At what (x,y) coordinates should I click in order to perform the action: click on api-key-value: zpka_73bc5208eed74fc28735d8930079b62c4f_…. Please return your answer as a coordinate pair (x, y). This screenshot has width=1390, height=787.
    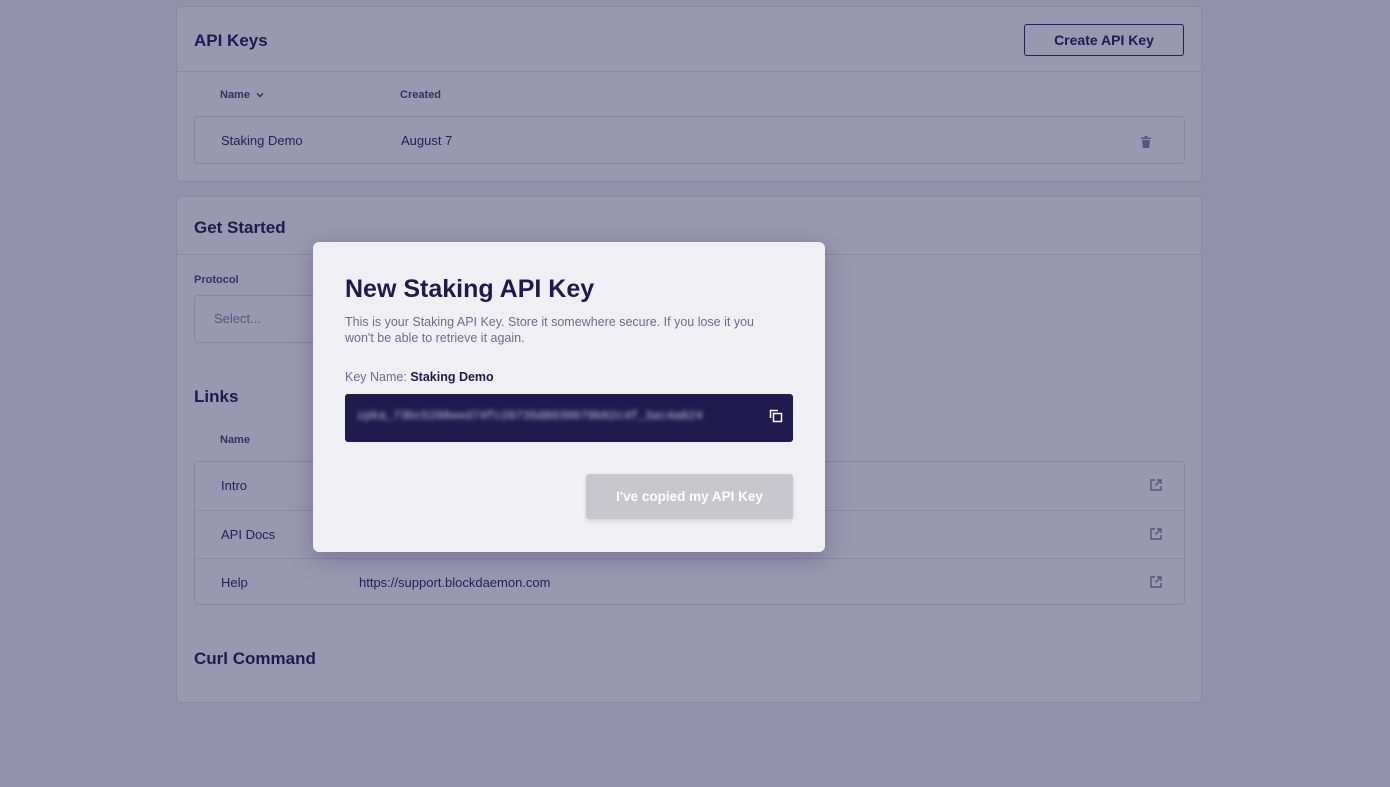
    Looking at the image, I should click on (530, 416).